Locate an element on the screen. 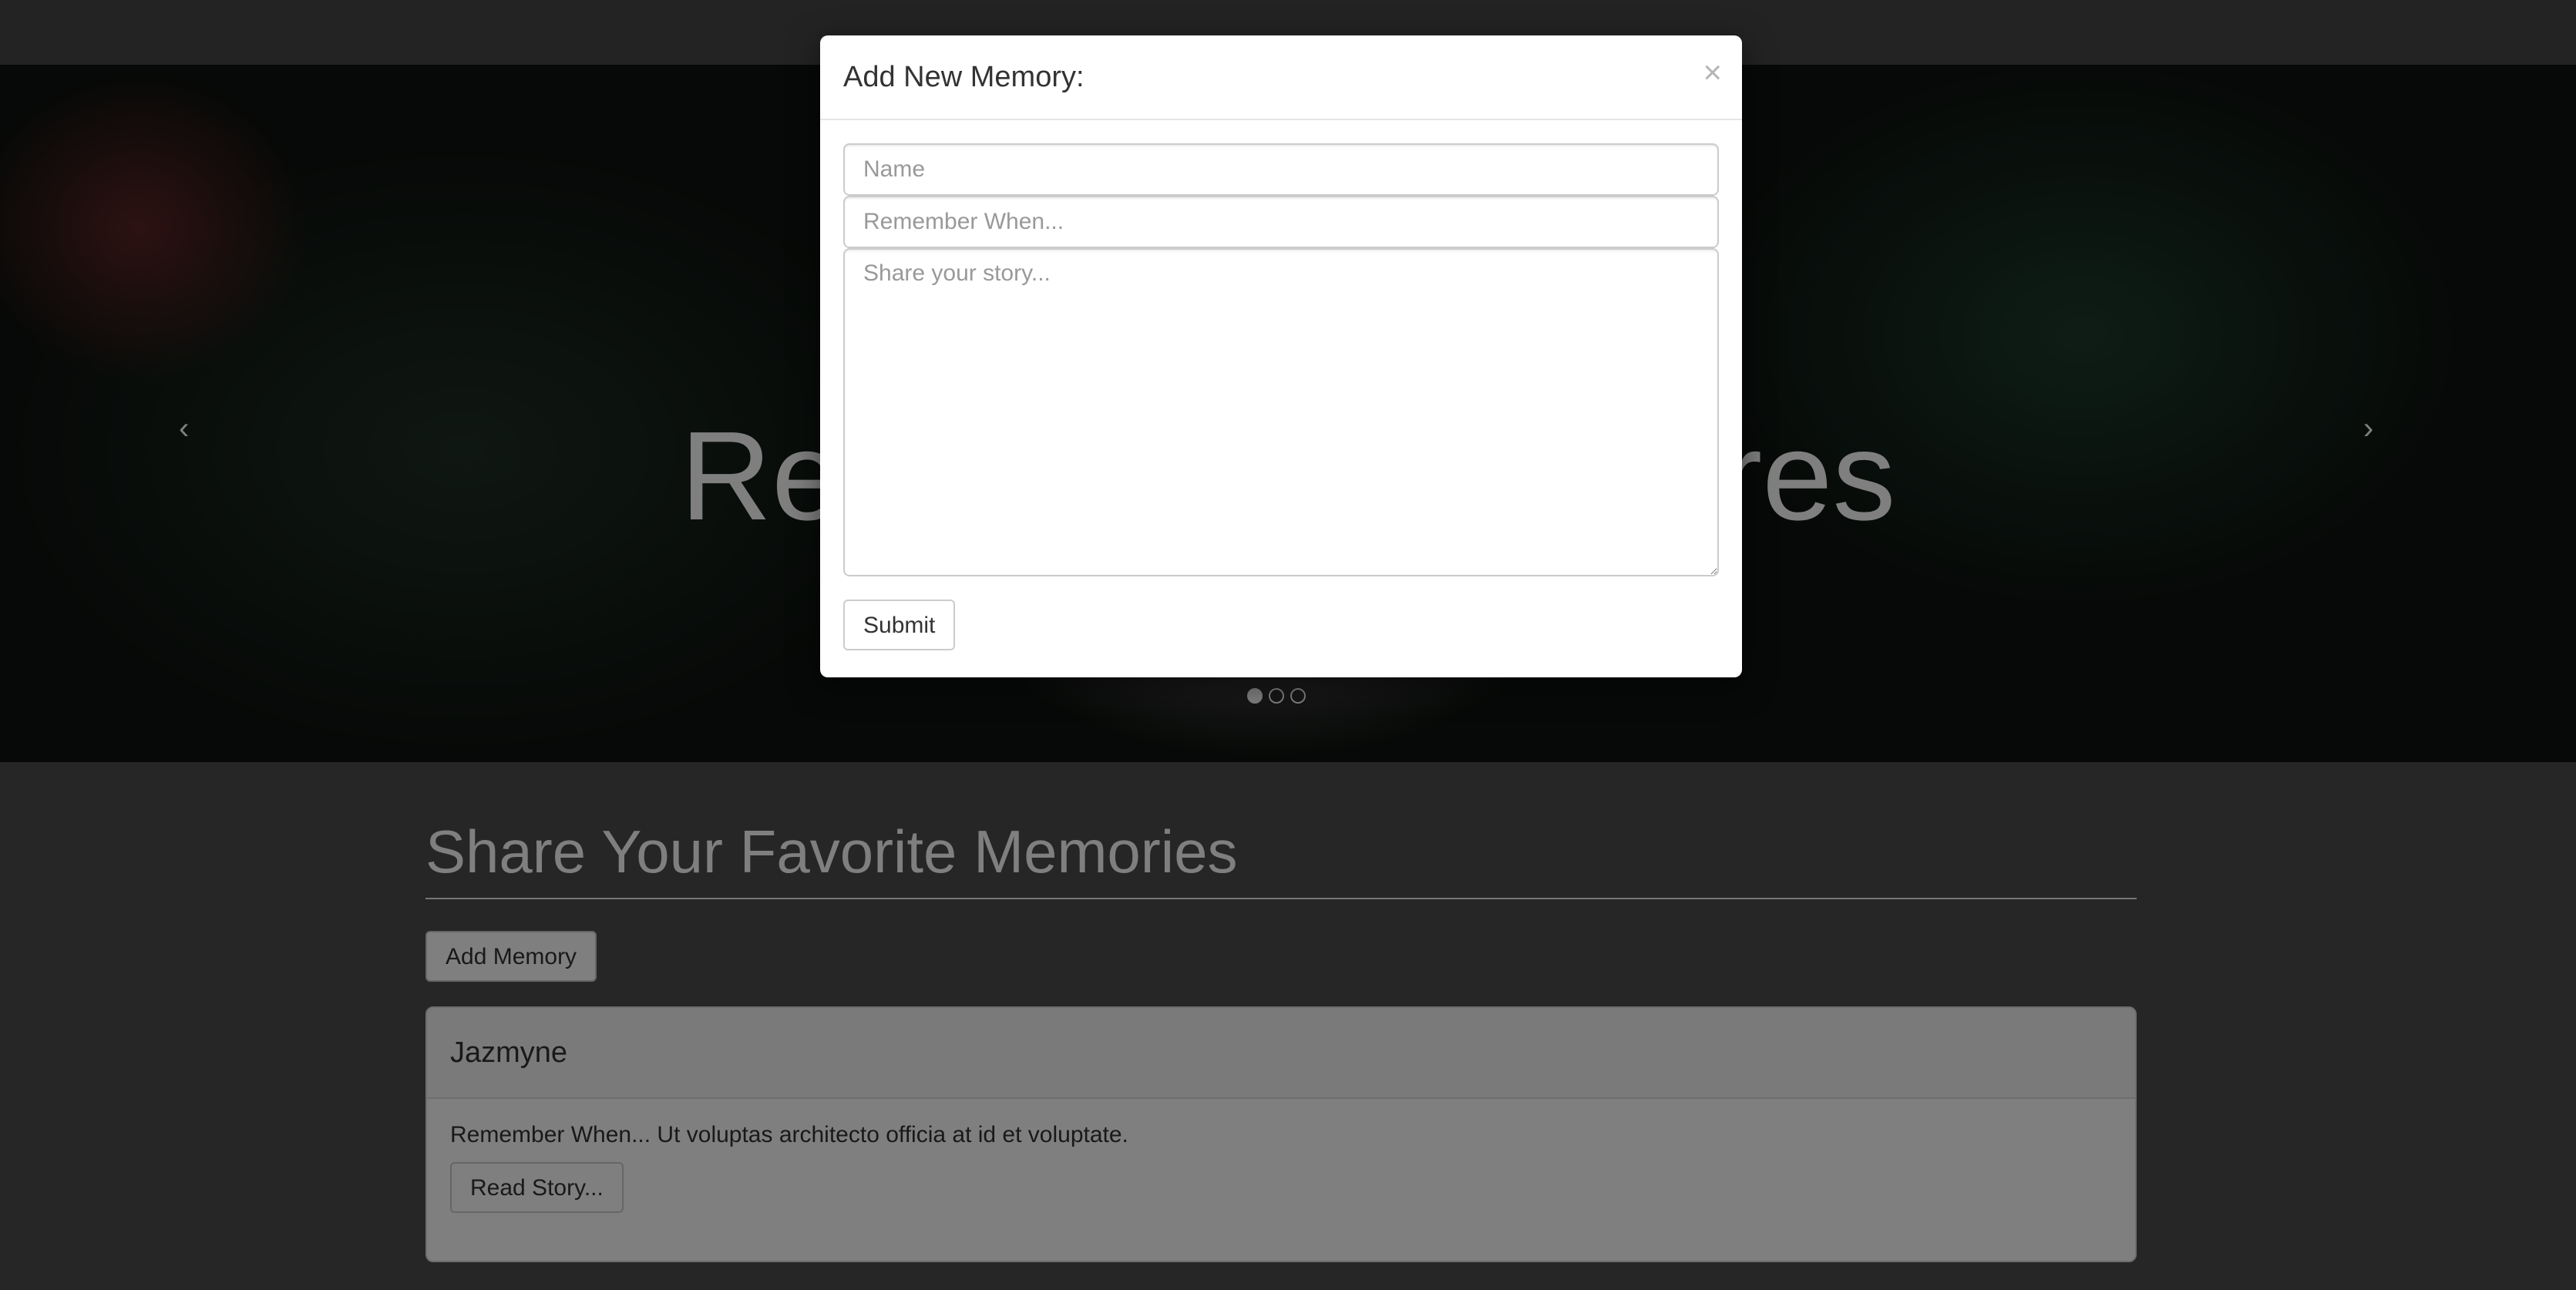 This screenshot has width=2576, height=1290. close-icon: × is located at coordinates (1712, 72).